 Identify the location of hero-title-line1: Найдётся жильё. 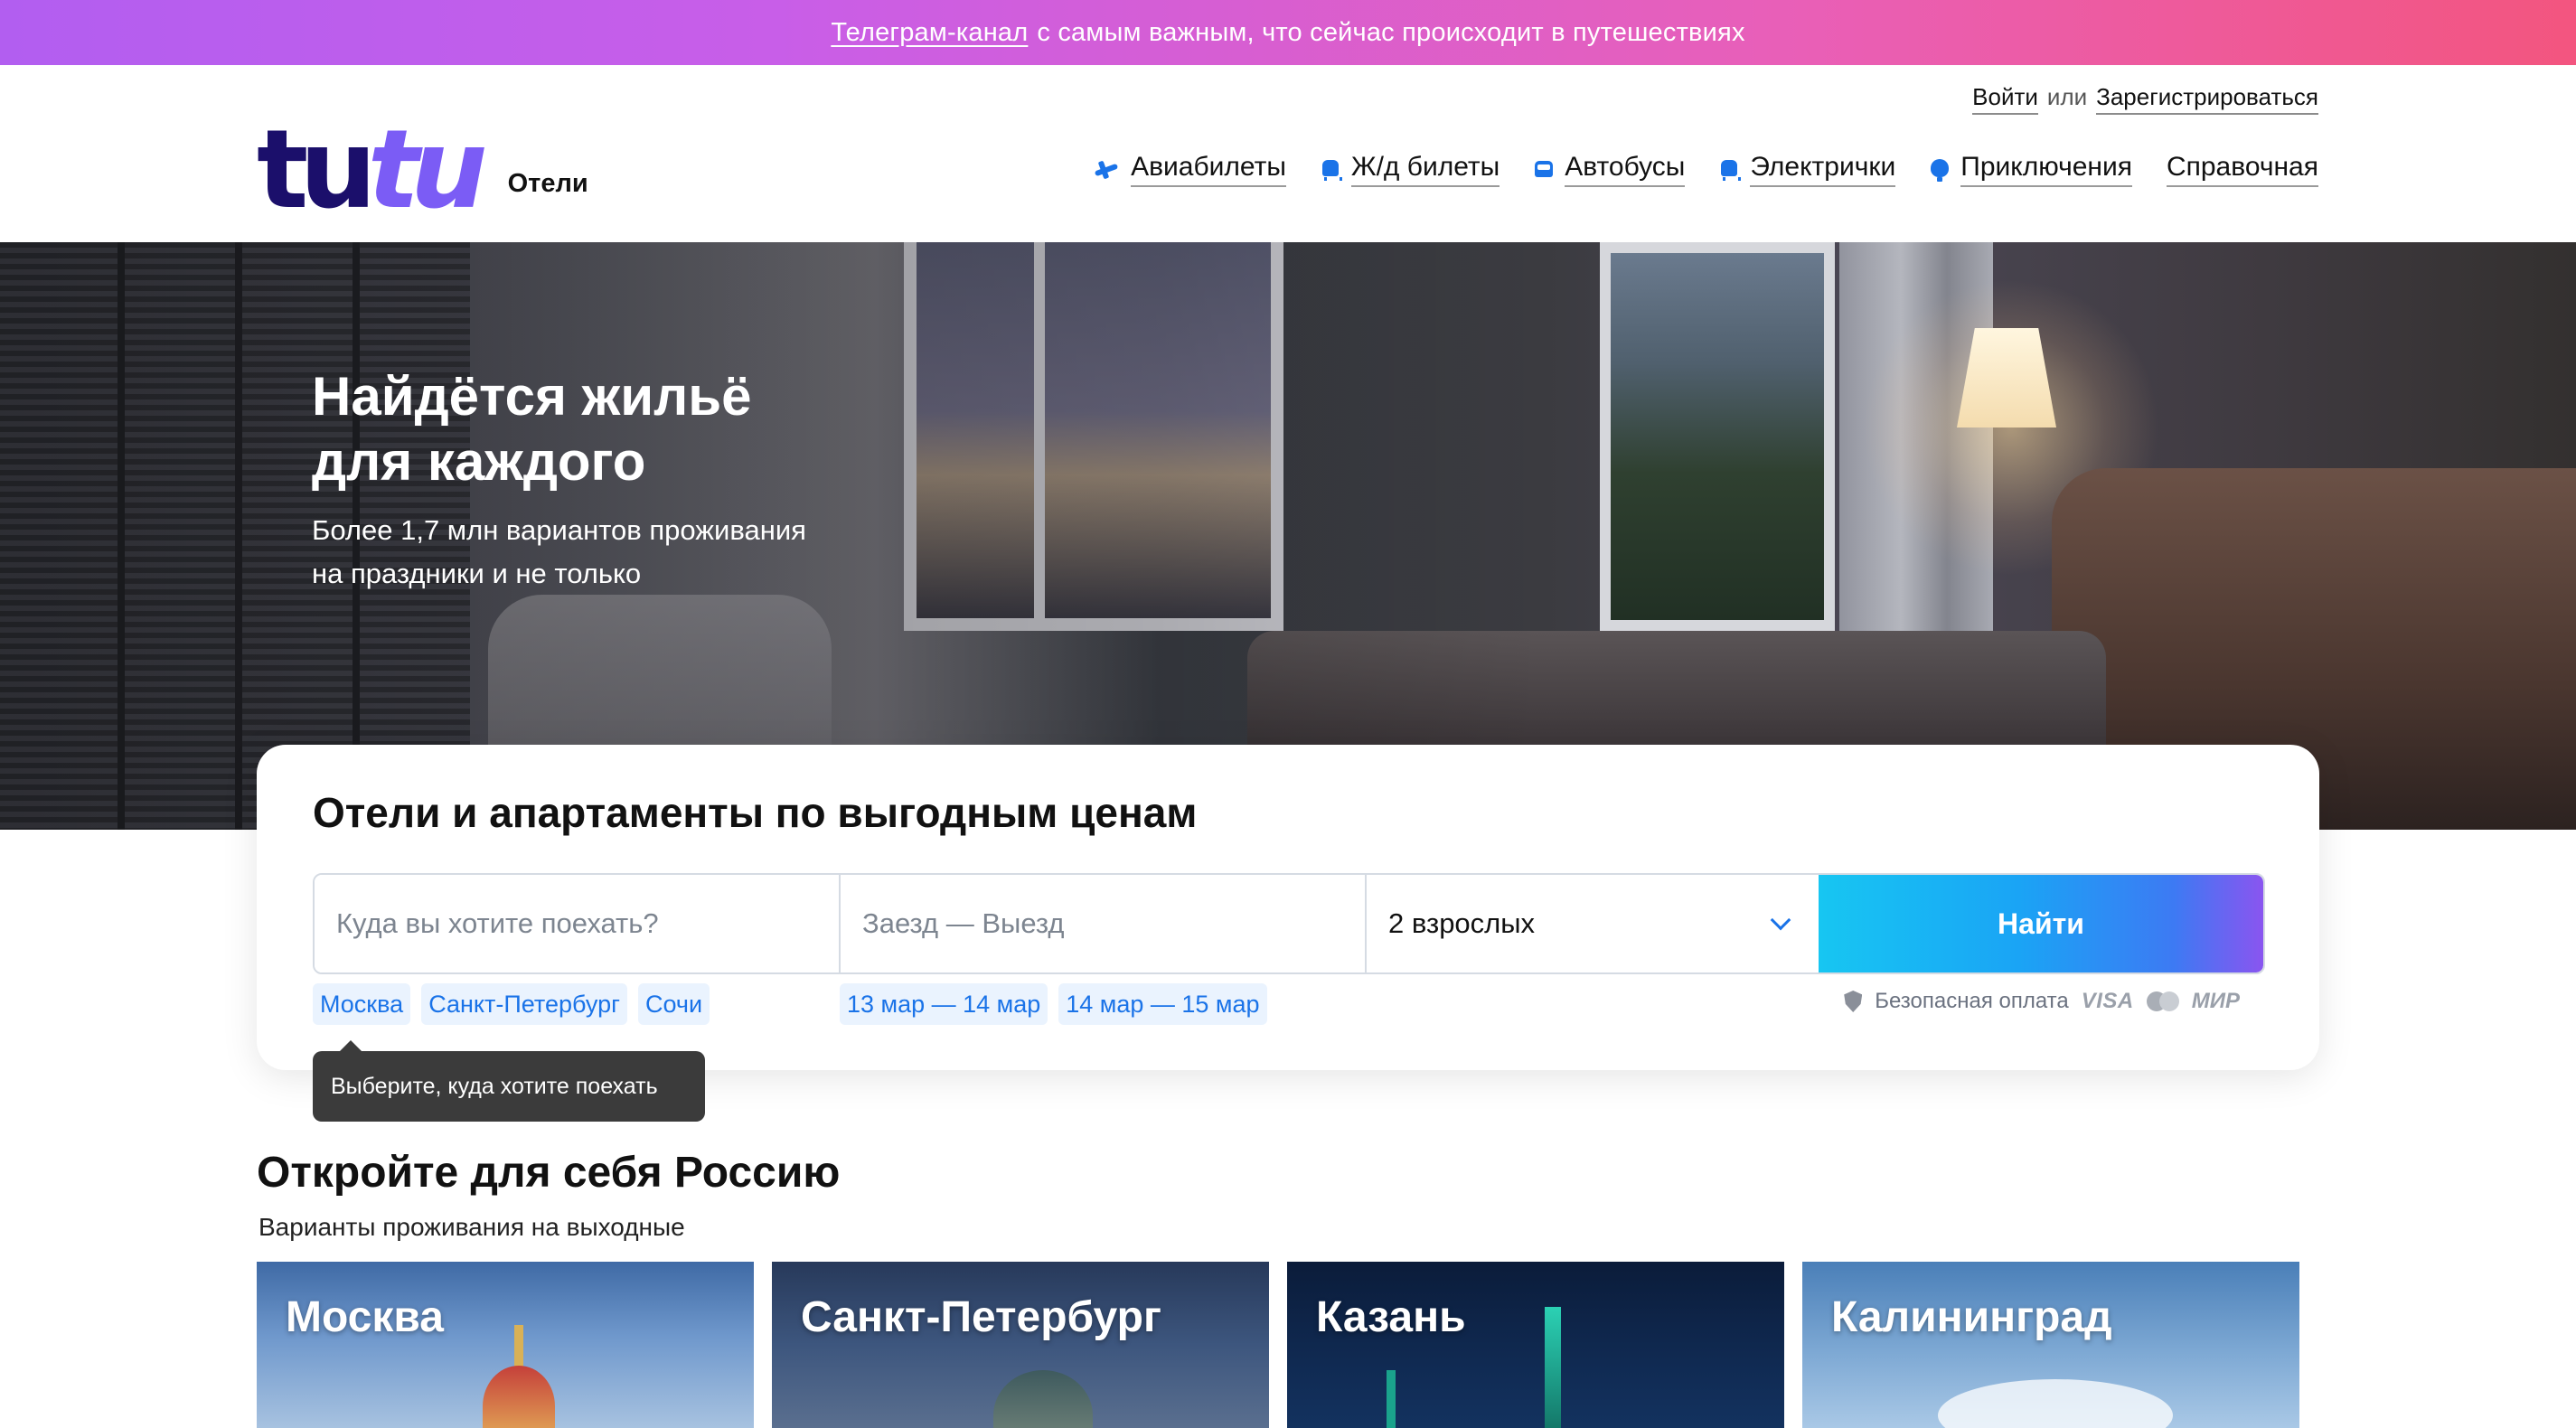
(532, 397).